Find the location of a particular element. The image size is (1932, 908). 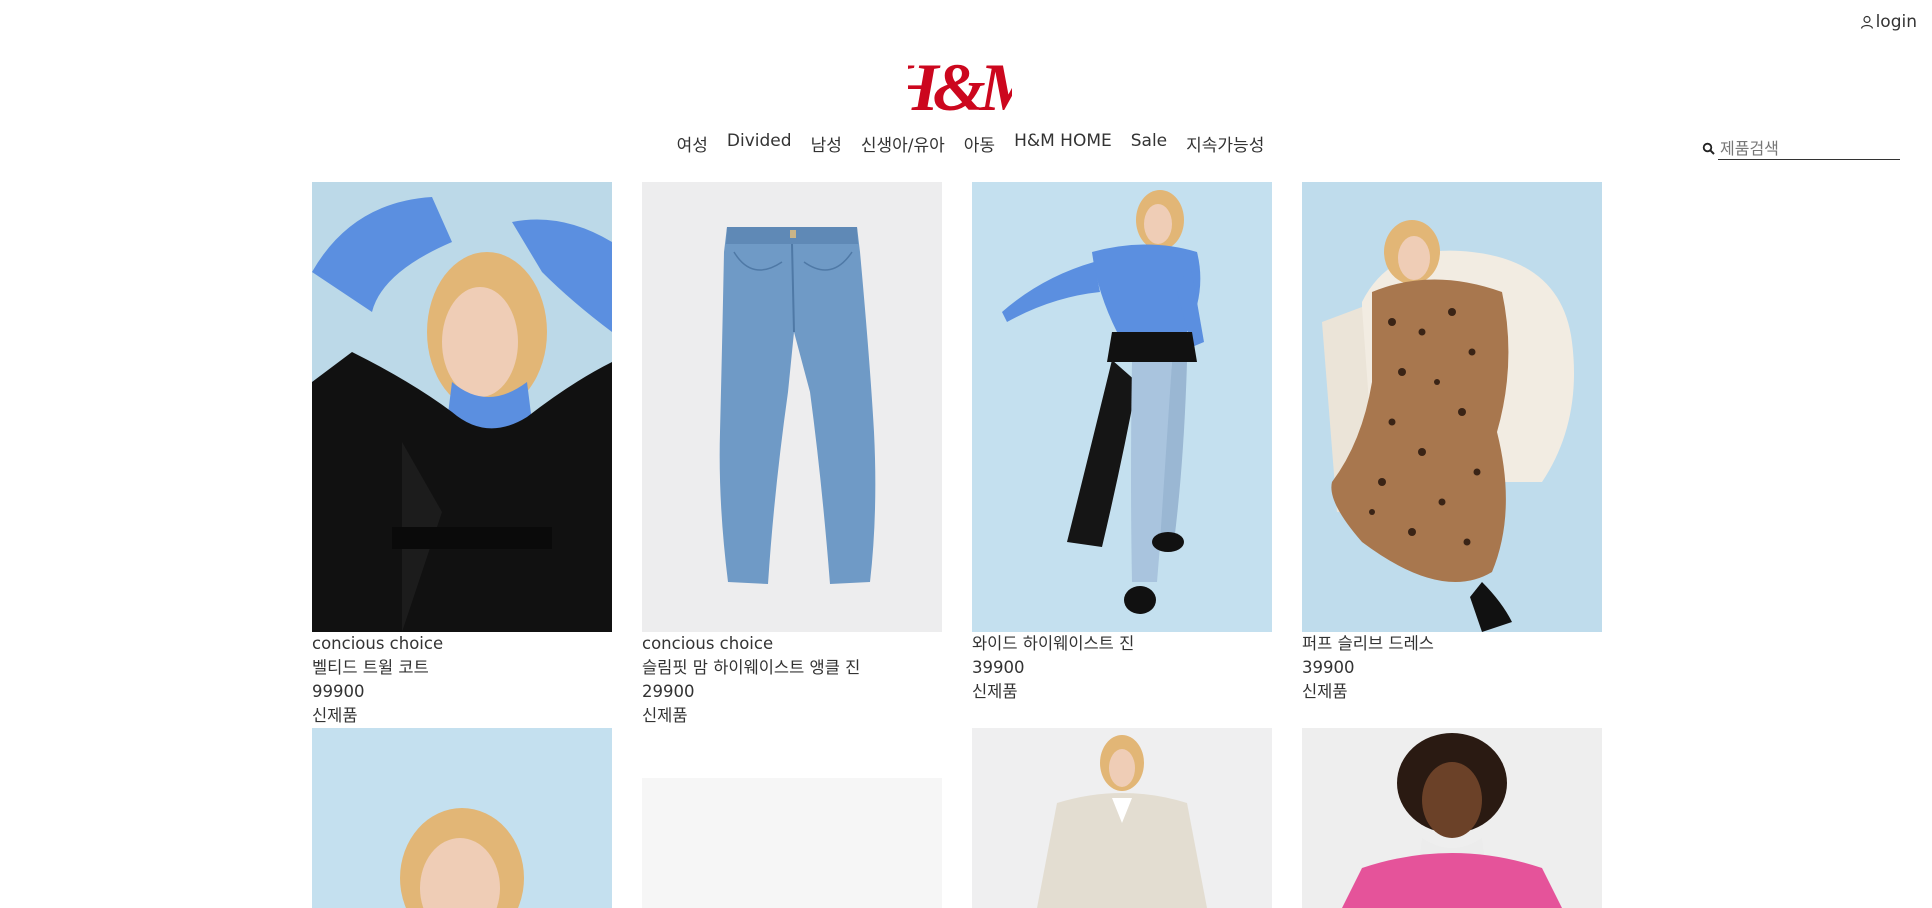

product-card: concious choice 벨티드 트윌 코트 99900 신제품 is located at coordinates (462, 455).